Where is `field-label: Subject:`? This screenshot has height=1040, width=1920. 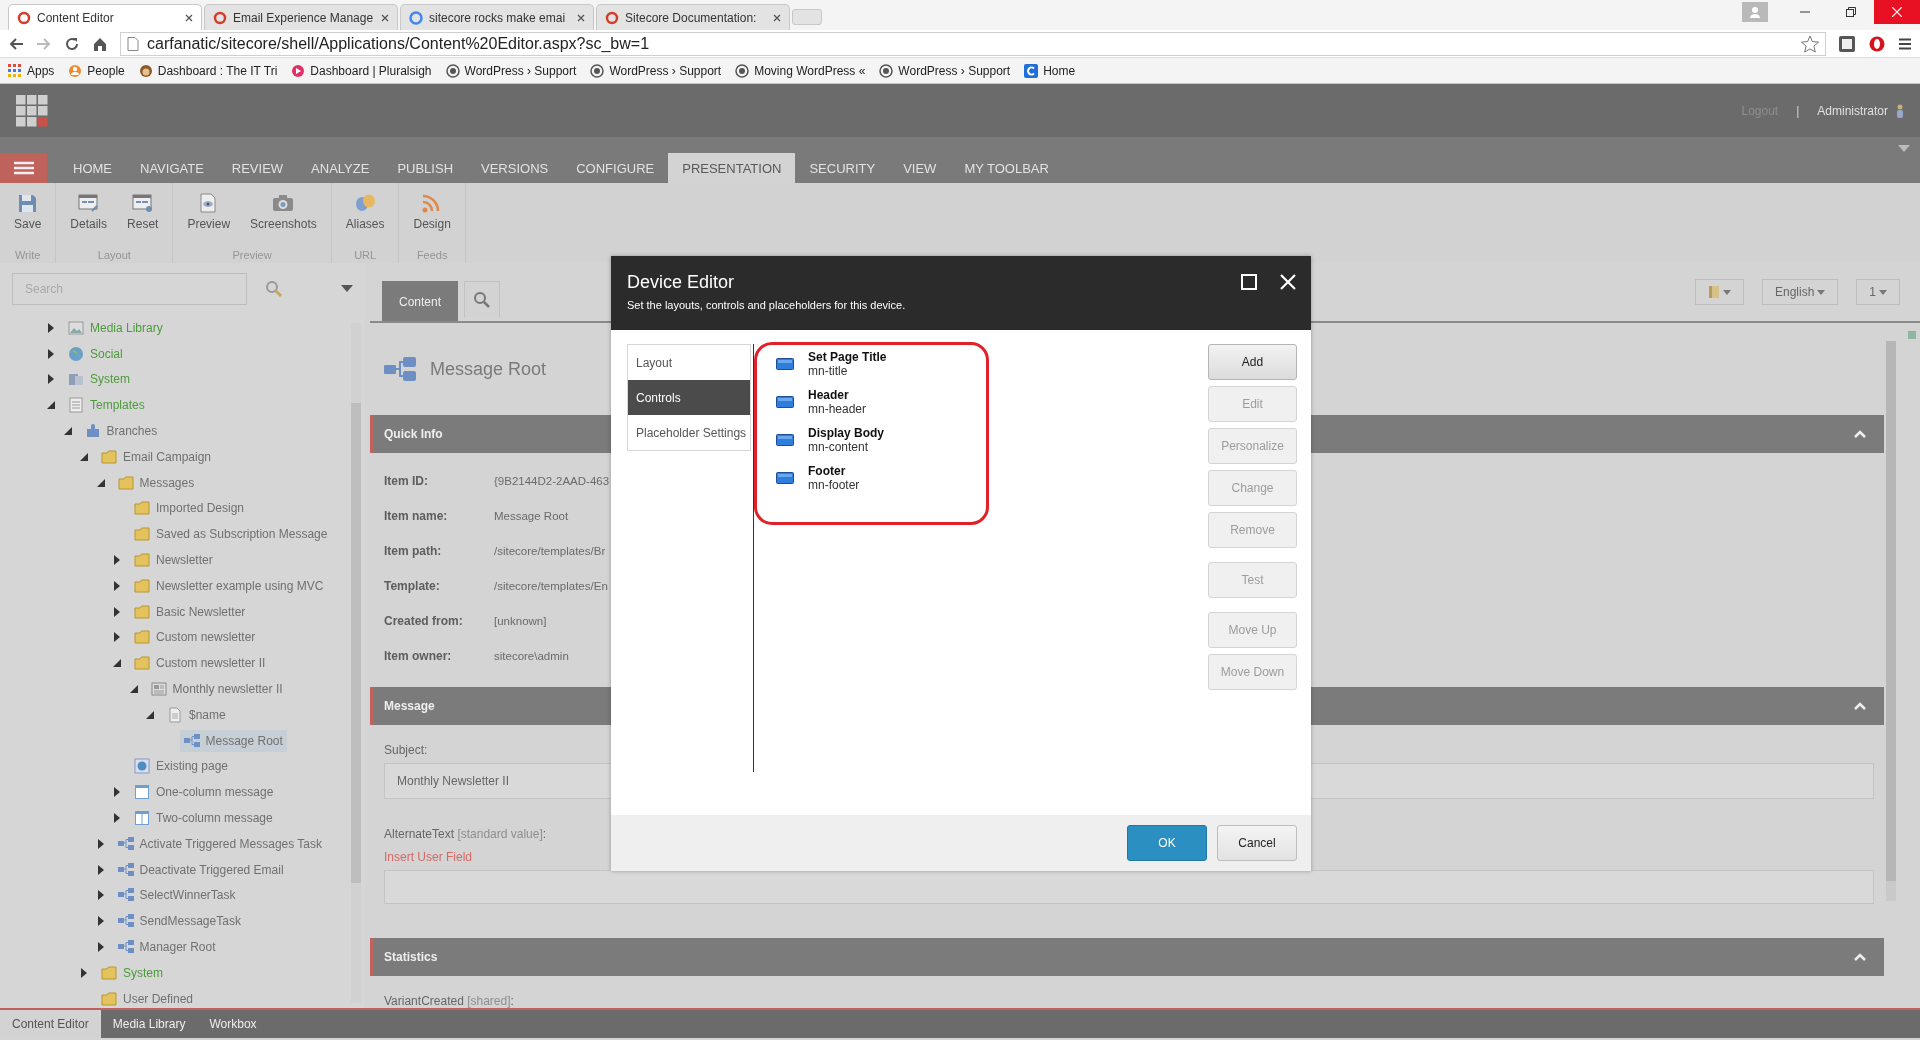
field-label: Subject: is located at coordinates (406, 750).